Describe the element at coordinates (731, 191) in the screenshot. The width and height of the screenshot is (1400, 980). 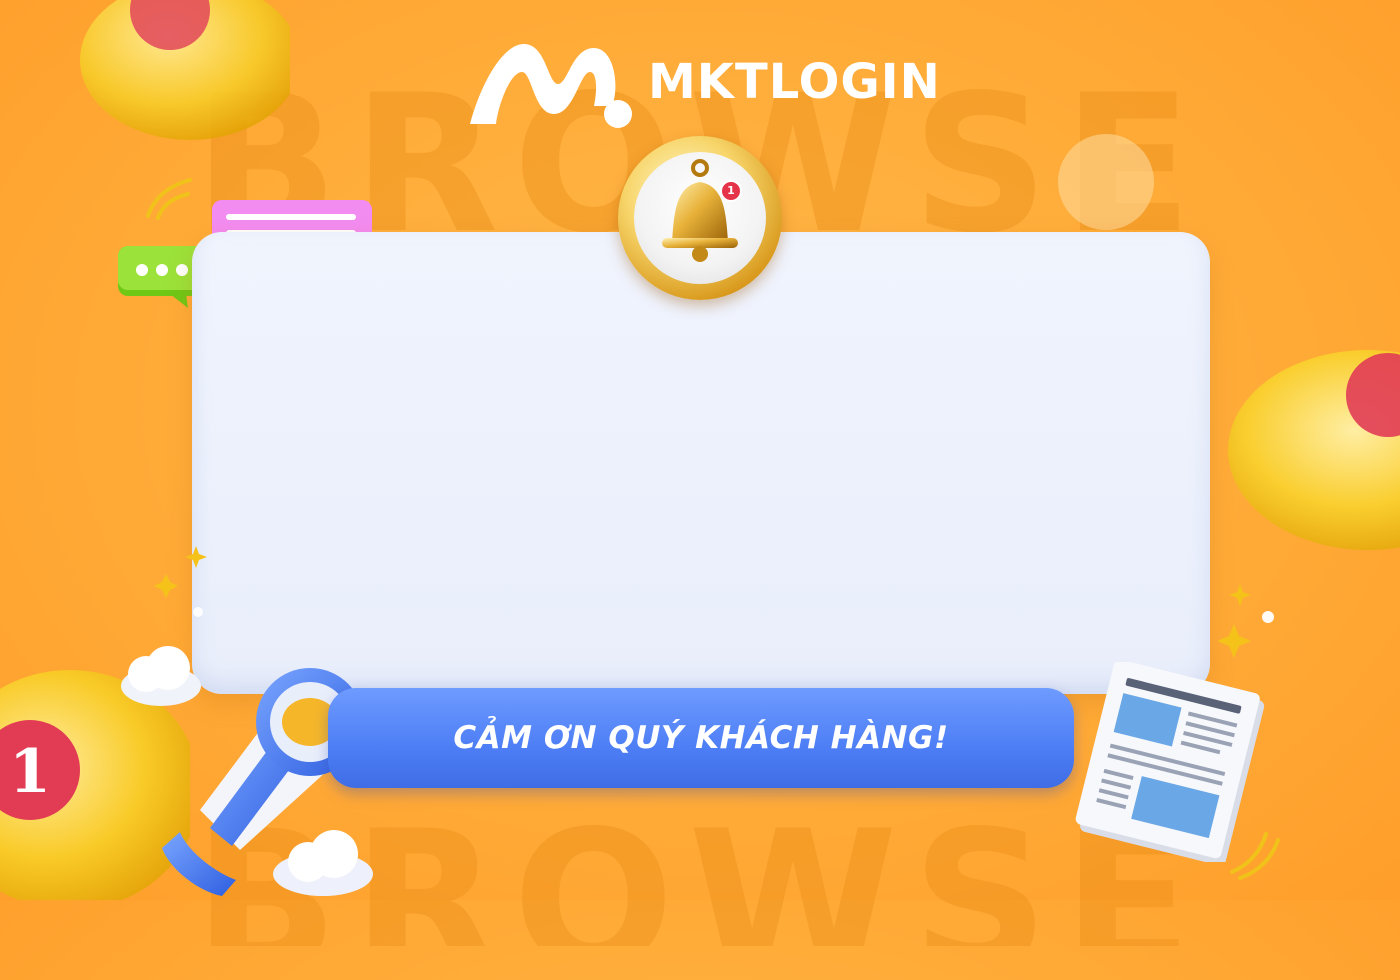
I see `notification-badge: 1` at that location.